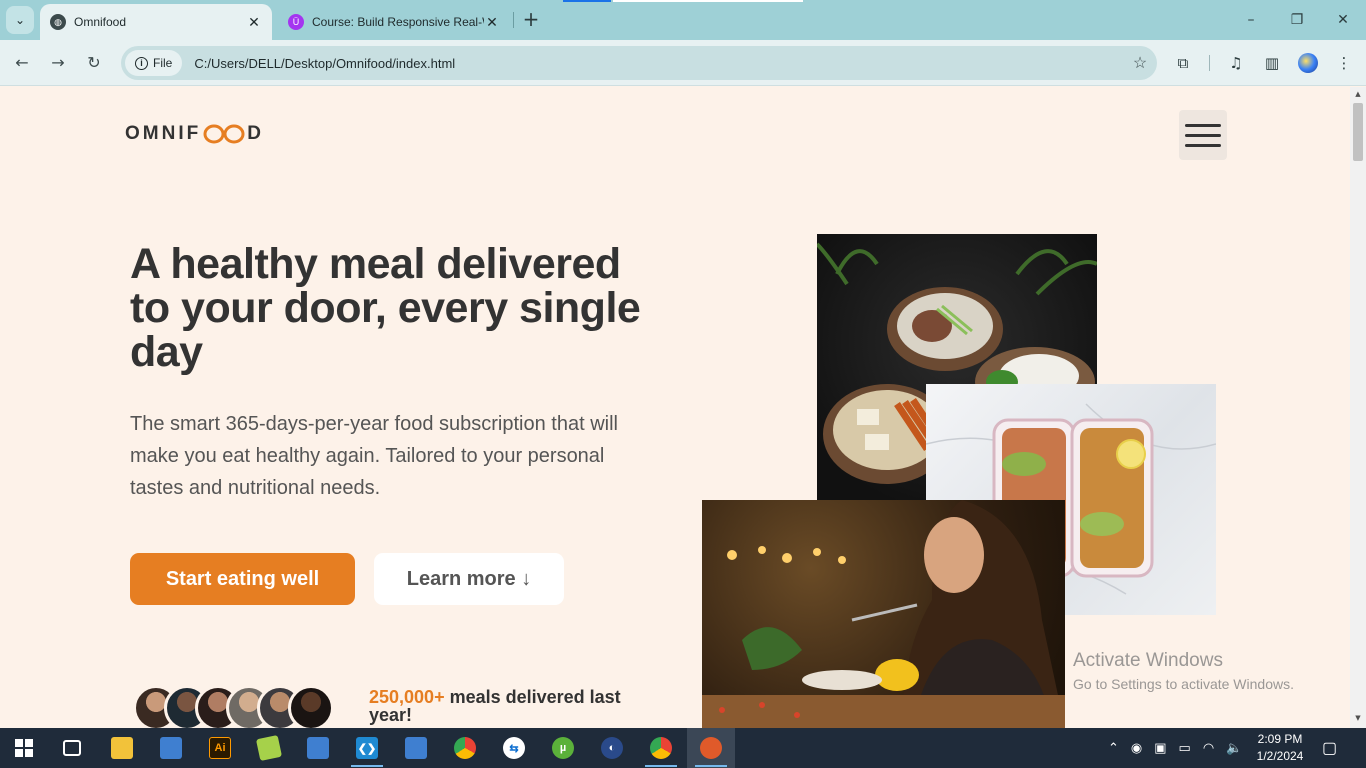  I want to click on notification-center-button: ▢, so click(1329, 748).